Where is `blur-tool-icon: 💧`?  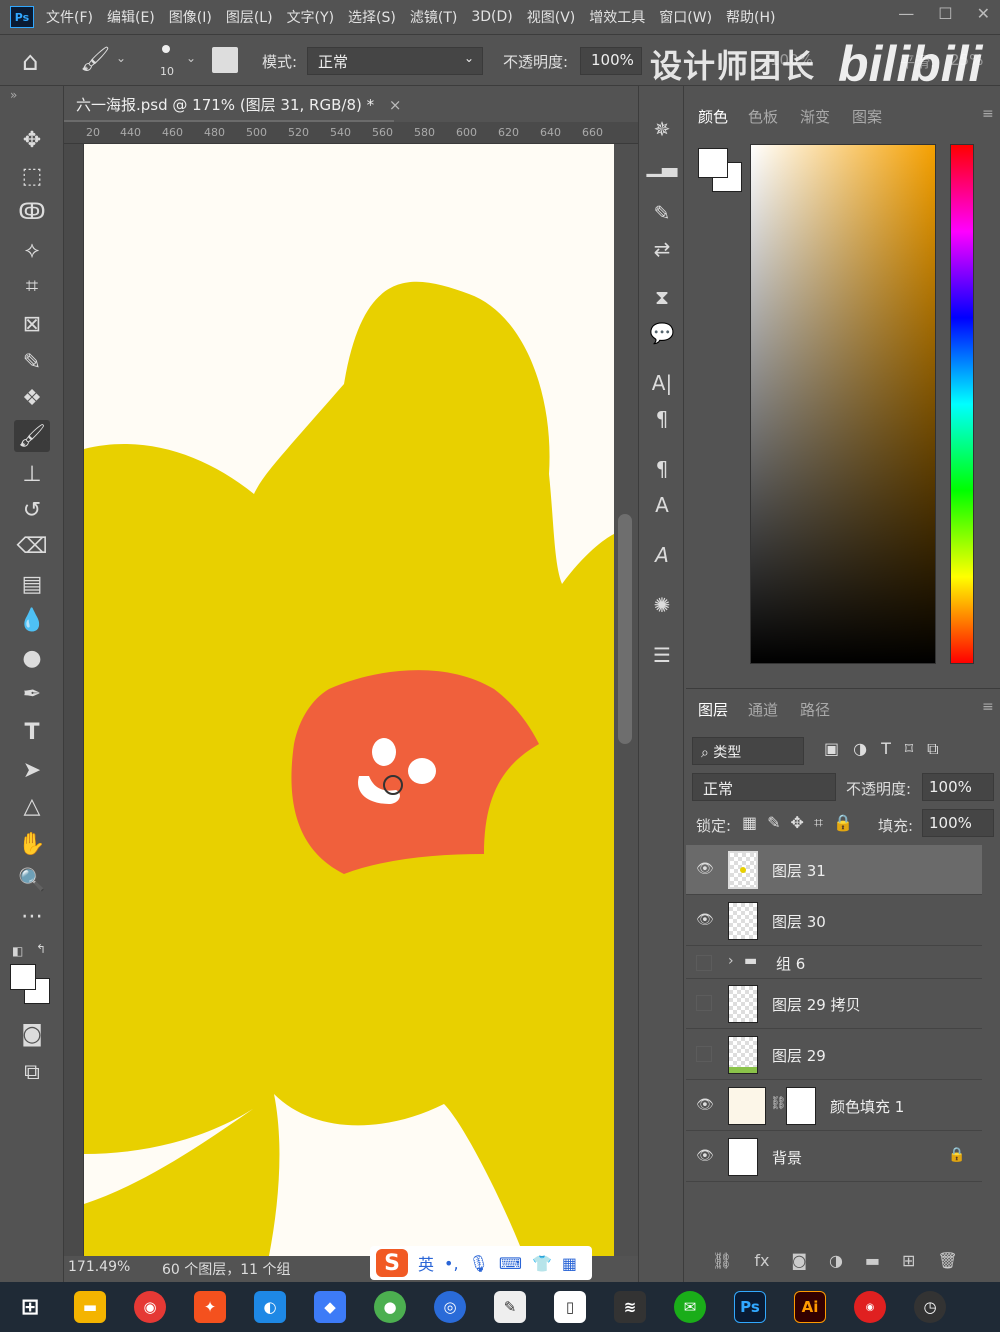 blur-tool-icon: 💧 is located at coordinates (32, 620).